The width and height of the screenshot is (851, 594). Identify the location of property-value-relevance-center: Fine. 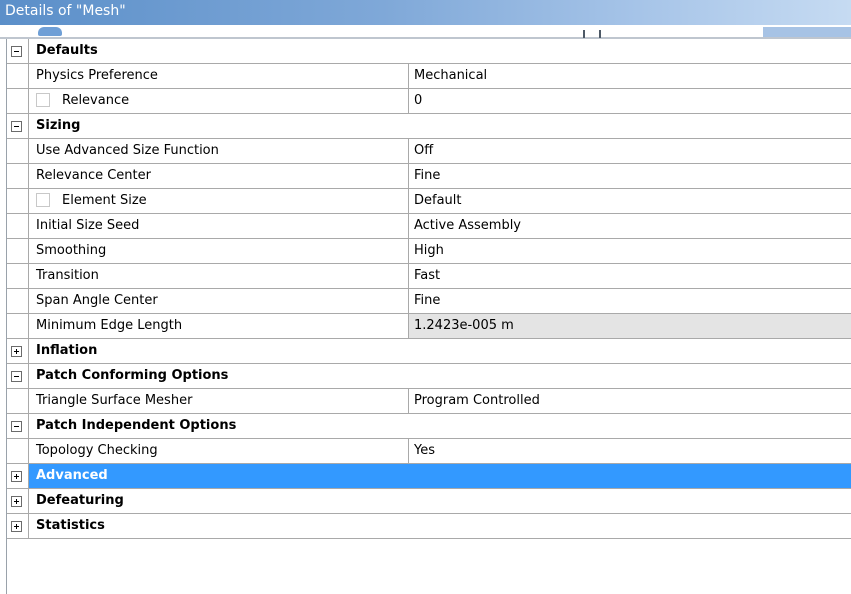
(630, 176).